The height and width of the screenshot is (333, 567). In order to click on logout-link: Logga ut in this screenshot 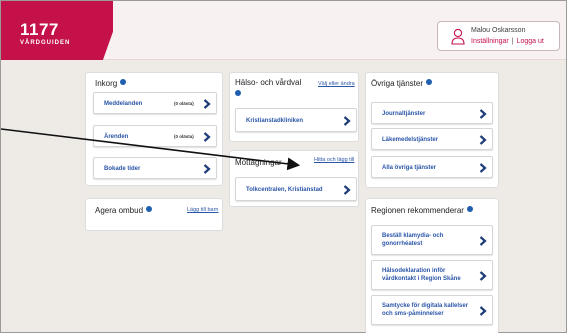, I will do `click(530, 41)`.